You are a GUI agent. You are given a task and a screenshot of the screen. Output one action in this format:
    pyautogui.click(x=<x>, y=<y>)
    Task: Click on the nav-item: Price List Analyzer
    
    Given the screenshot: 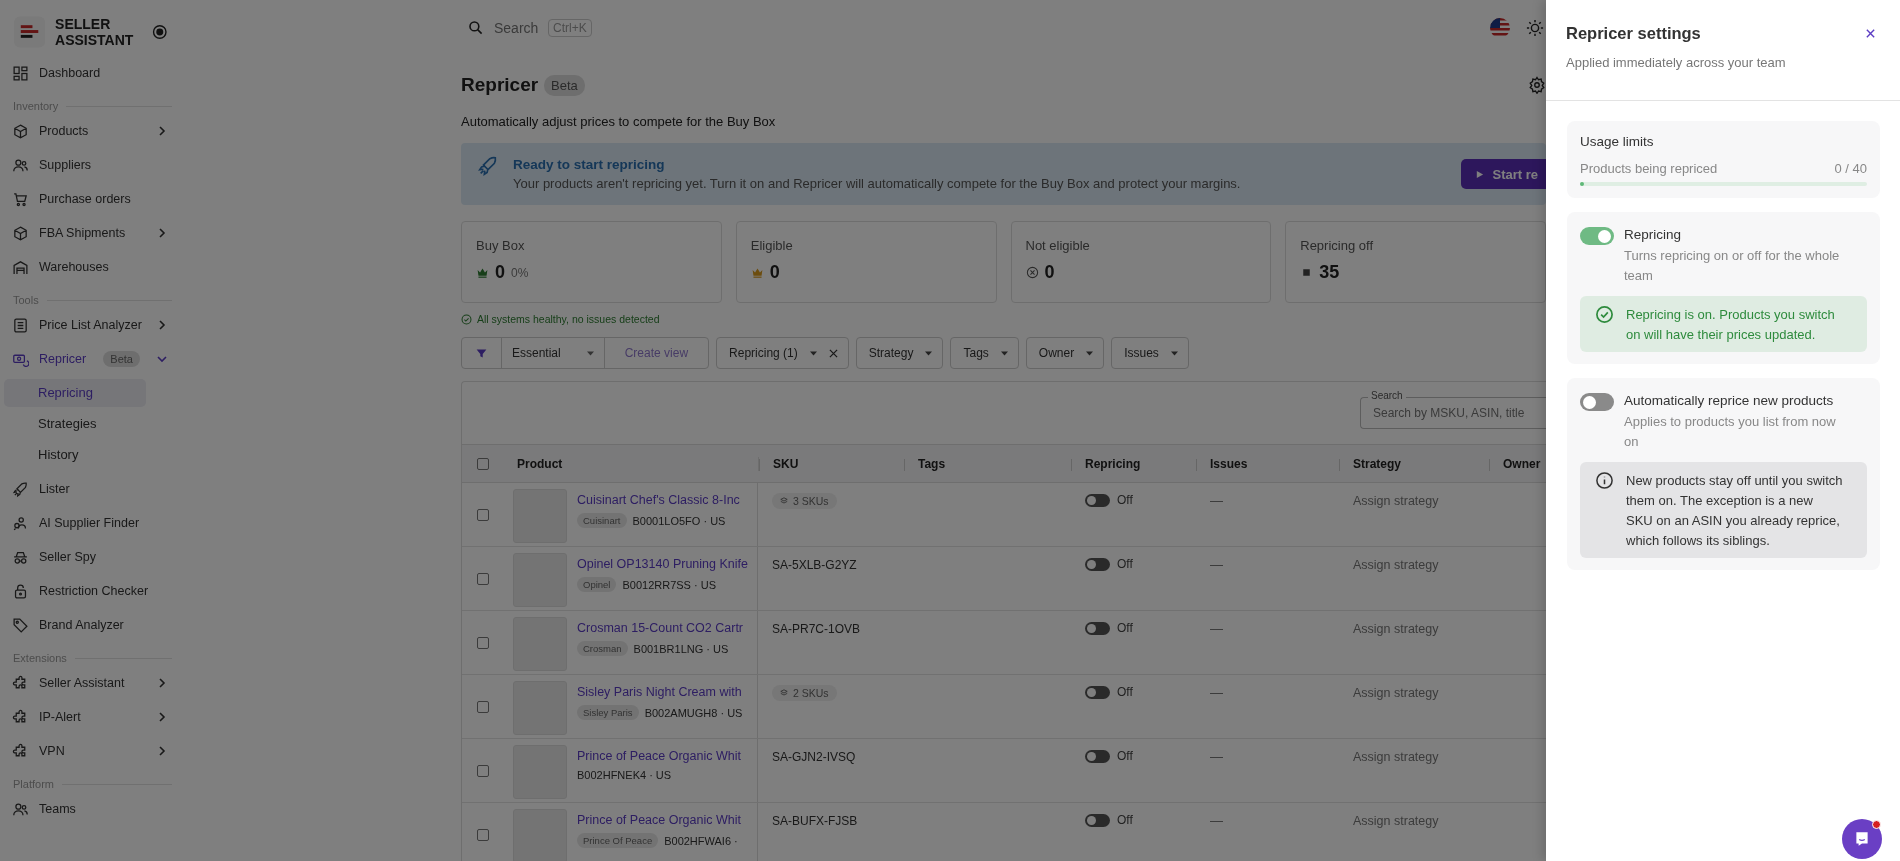 What is the action you would take?
    pyautogui.click(x=90, y=325)
    